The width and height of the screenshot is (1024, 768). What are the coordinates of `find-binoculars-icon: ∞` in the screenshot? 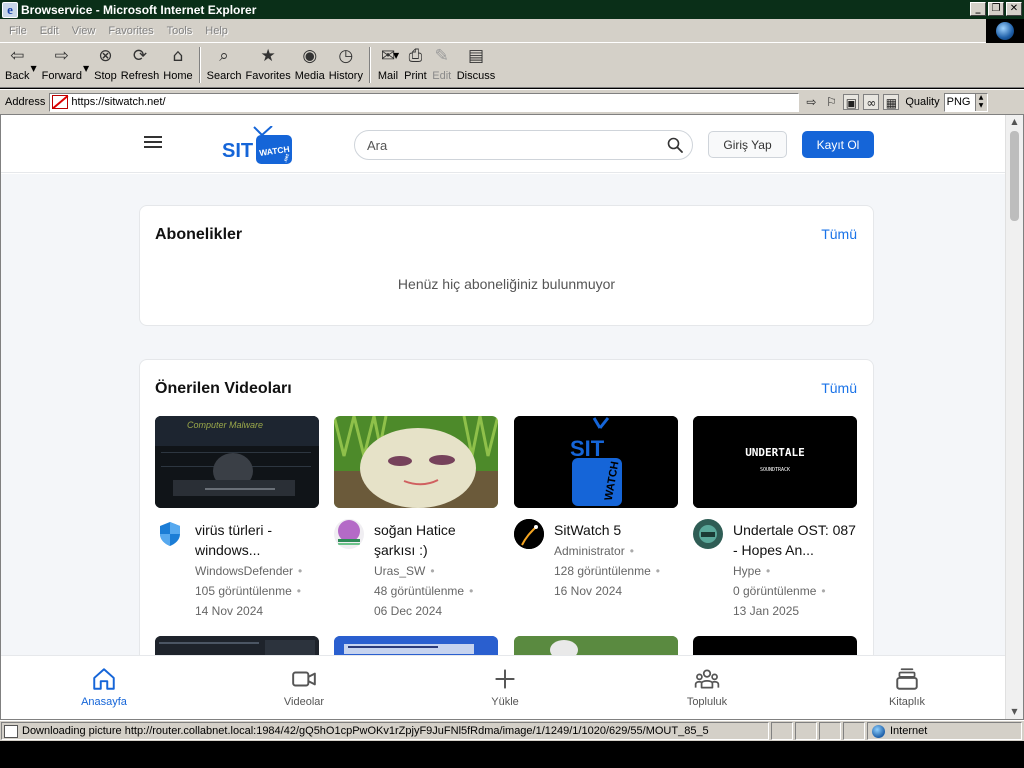 It's located at (871, 102).